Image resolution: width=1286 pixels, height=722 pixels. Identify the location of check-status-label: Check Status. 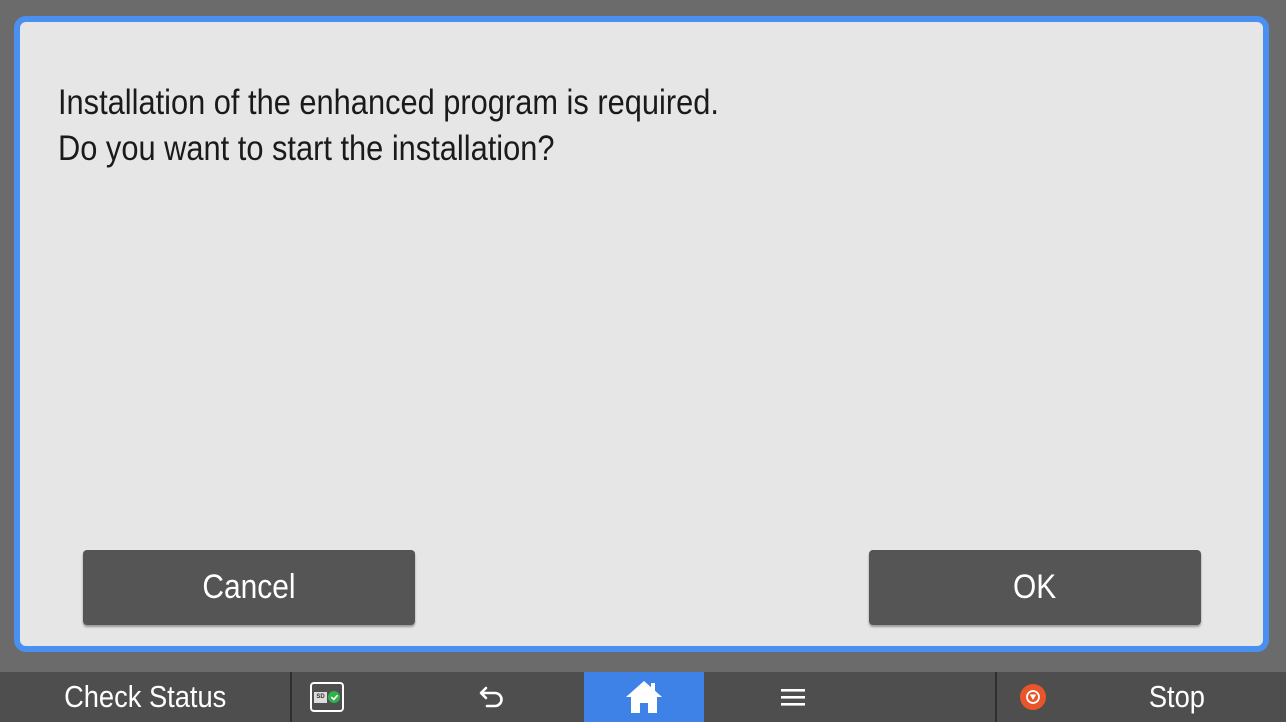
(145, 696).